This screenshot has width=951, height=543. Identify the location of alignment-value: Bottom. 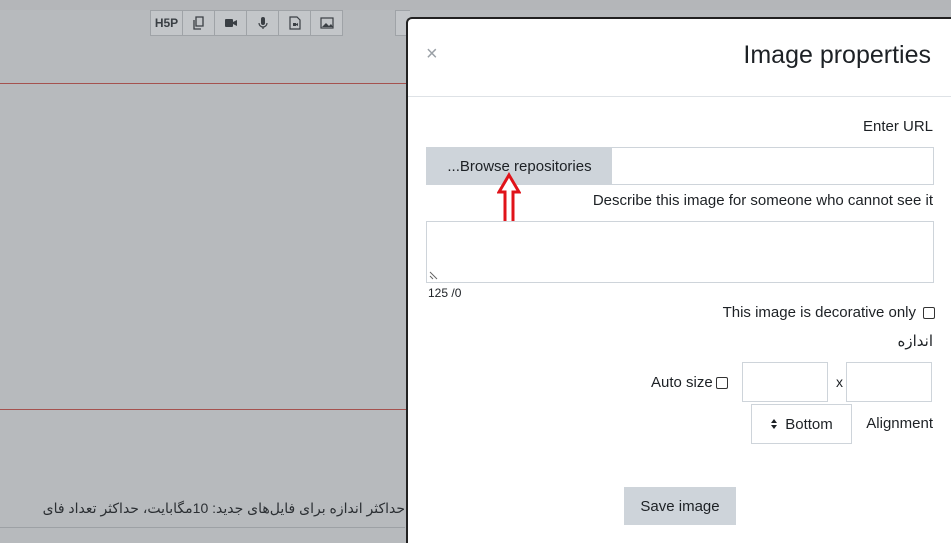
(809, 424).